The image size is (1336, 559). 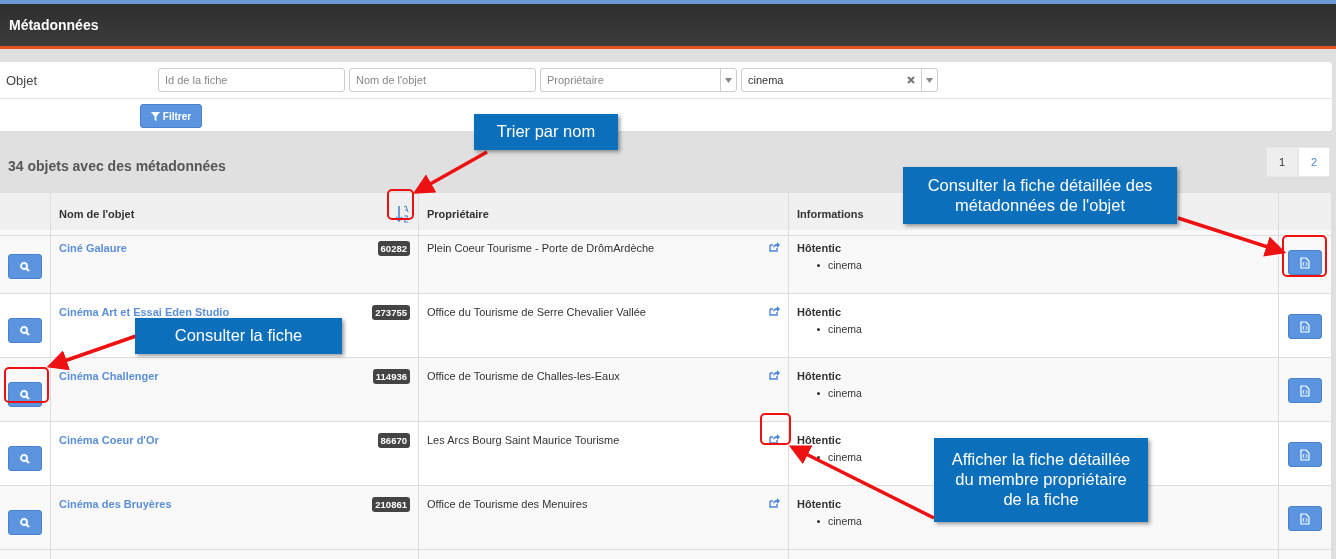 What do you see at coordinates (144, 312) in the screenshot?
I see `object-name-link: Cinéma Art et Essai Eden Studio` at bounding box center [144, 312].